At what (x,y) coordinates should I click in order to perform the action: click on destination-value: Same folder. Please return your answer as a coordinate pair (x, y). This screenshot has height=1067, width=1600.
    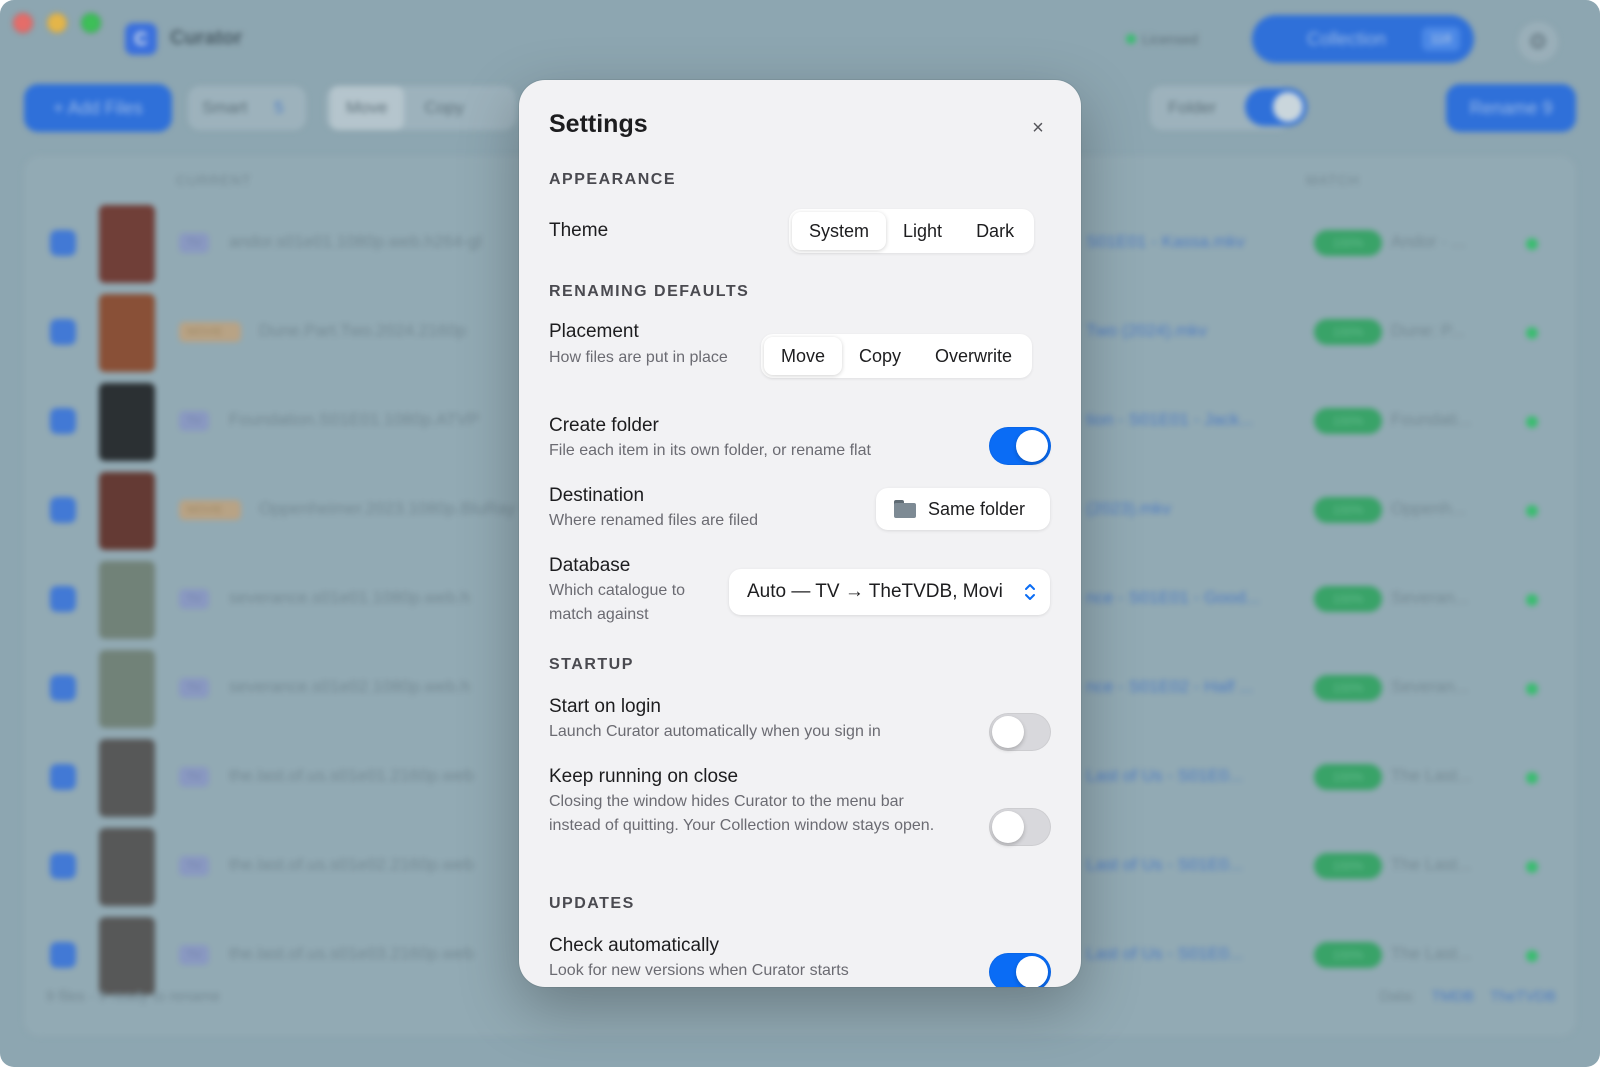
    Looking at the image, I should click on (977, 509).